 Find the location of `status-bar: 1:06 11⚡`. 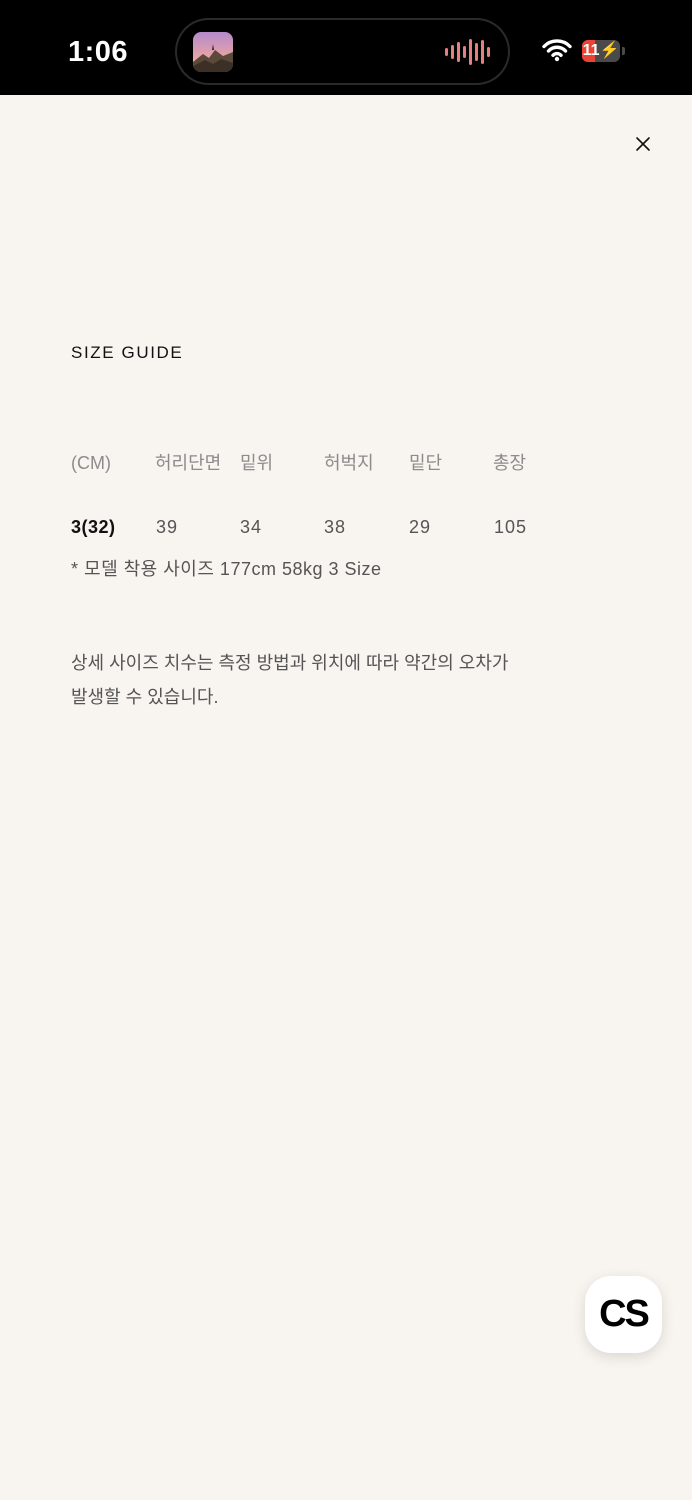

status-bar: 1:06 11⚡ is located at coordinates (346, 47).